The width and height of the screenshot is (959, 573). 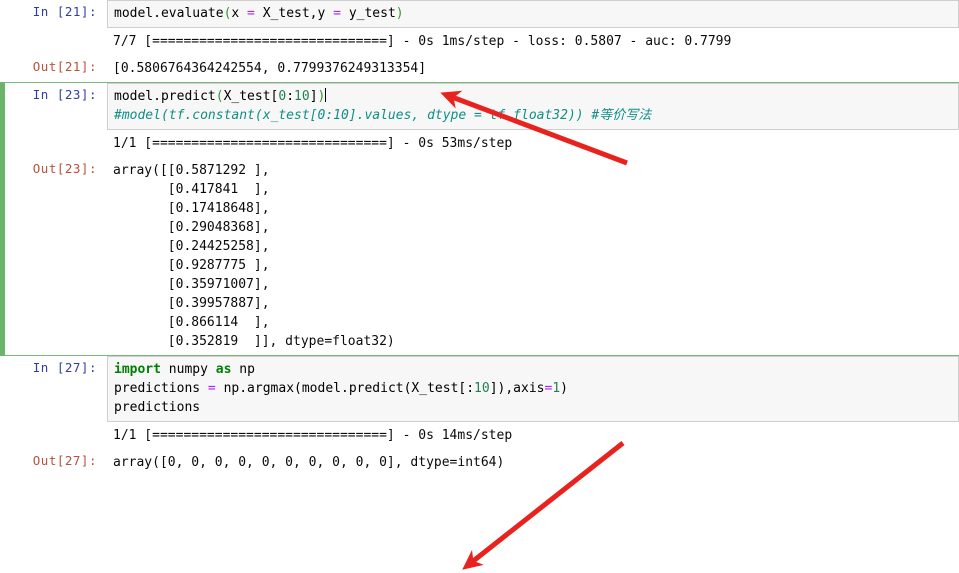 I want to click on code-token: model.predict, so click(x=165, y=96).